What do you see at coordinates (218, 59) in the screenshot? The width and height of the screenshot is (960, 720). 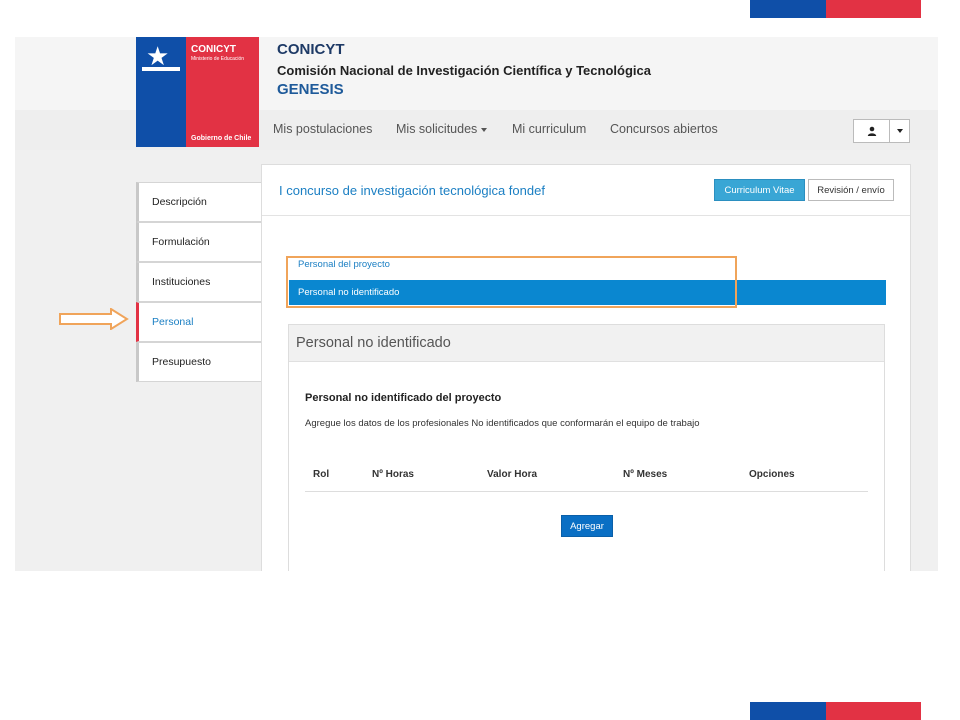 I see `logo-subtitle: Ministerio de Educación` at bounding box center [218, 59].